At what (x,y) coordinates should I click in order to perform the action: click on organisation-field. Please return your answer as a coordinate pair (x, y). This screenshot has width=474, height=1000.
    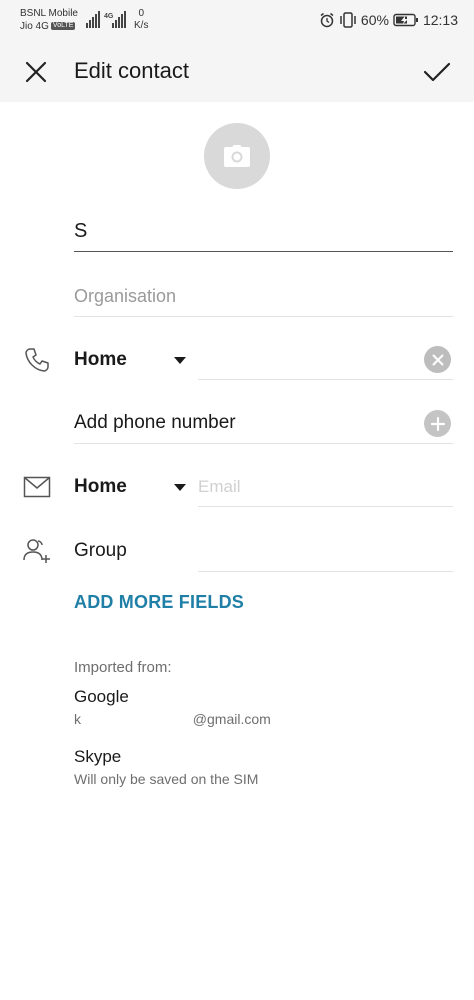
    Looking at the image, I should click on (263, 299).